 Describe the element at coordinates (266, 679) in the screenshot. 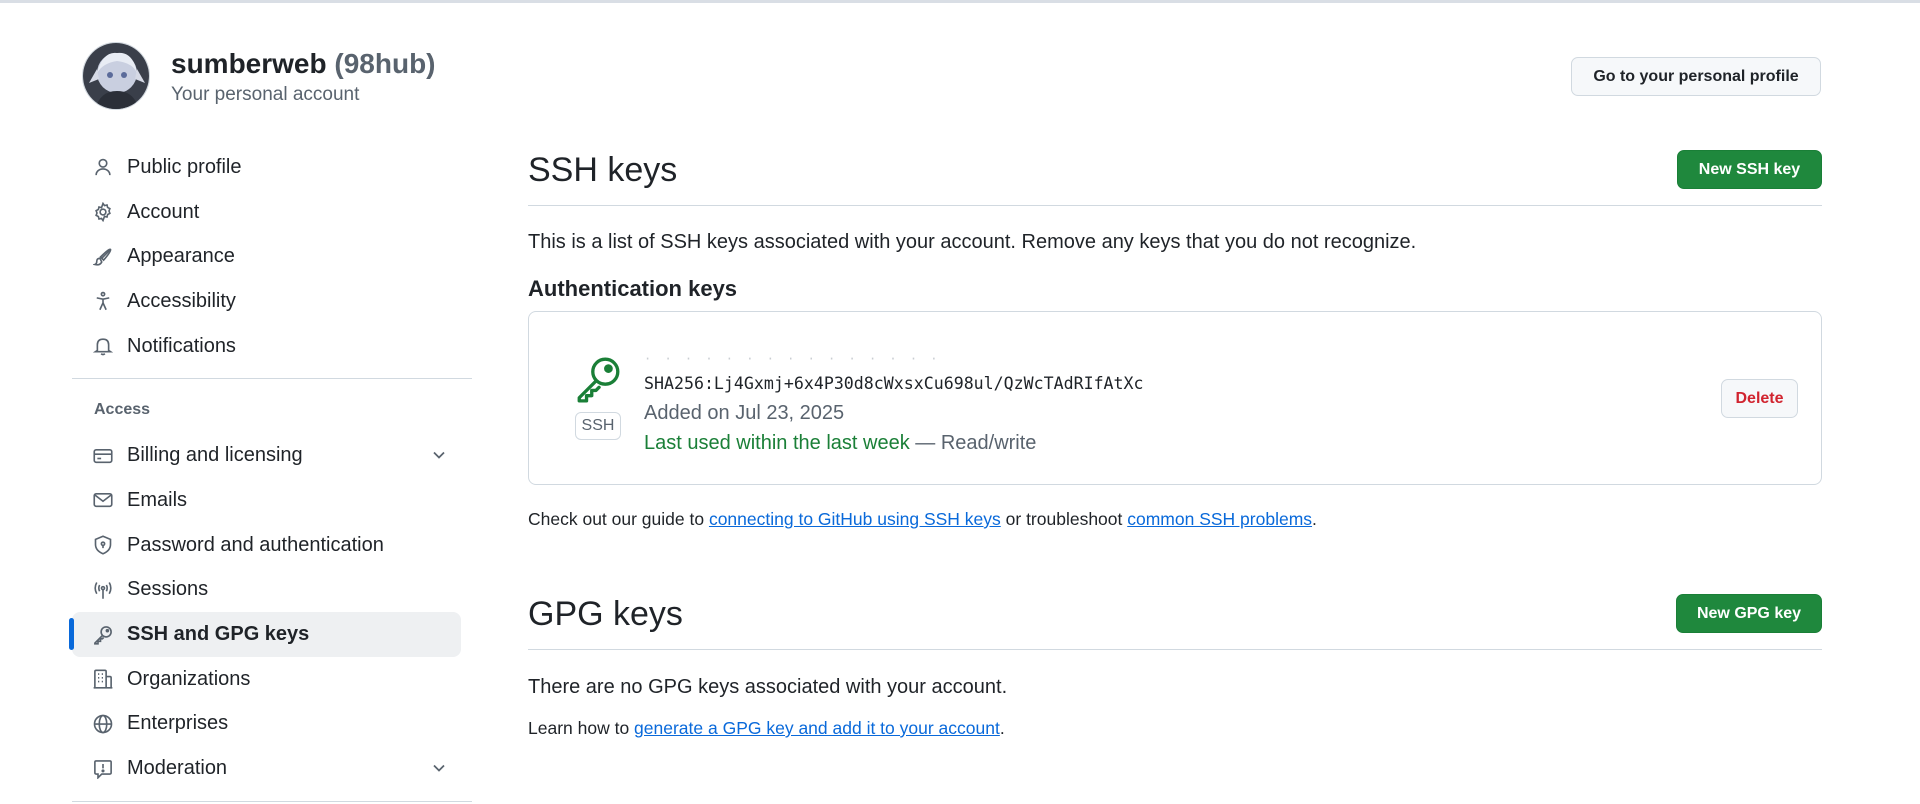

I see `sidebar-item-organizations: Organizations` at that location.